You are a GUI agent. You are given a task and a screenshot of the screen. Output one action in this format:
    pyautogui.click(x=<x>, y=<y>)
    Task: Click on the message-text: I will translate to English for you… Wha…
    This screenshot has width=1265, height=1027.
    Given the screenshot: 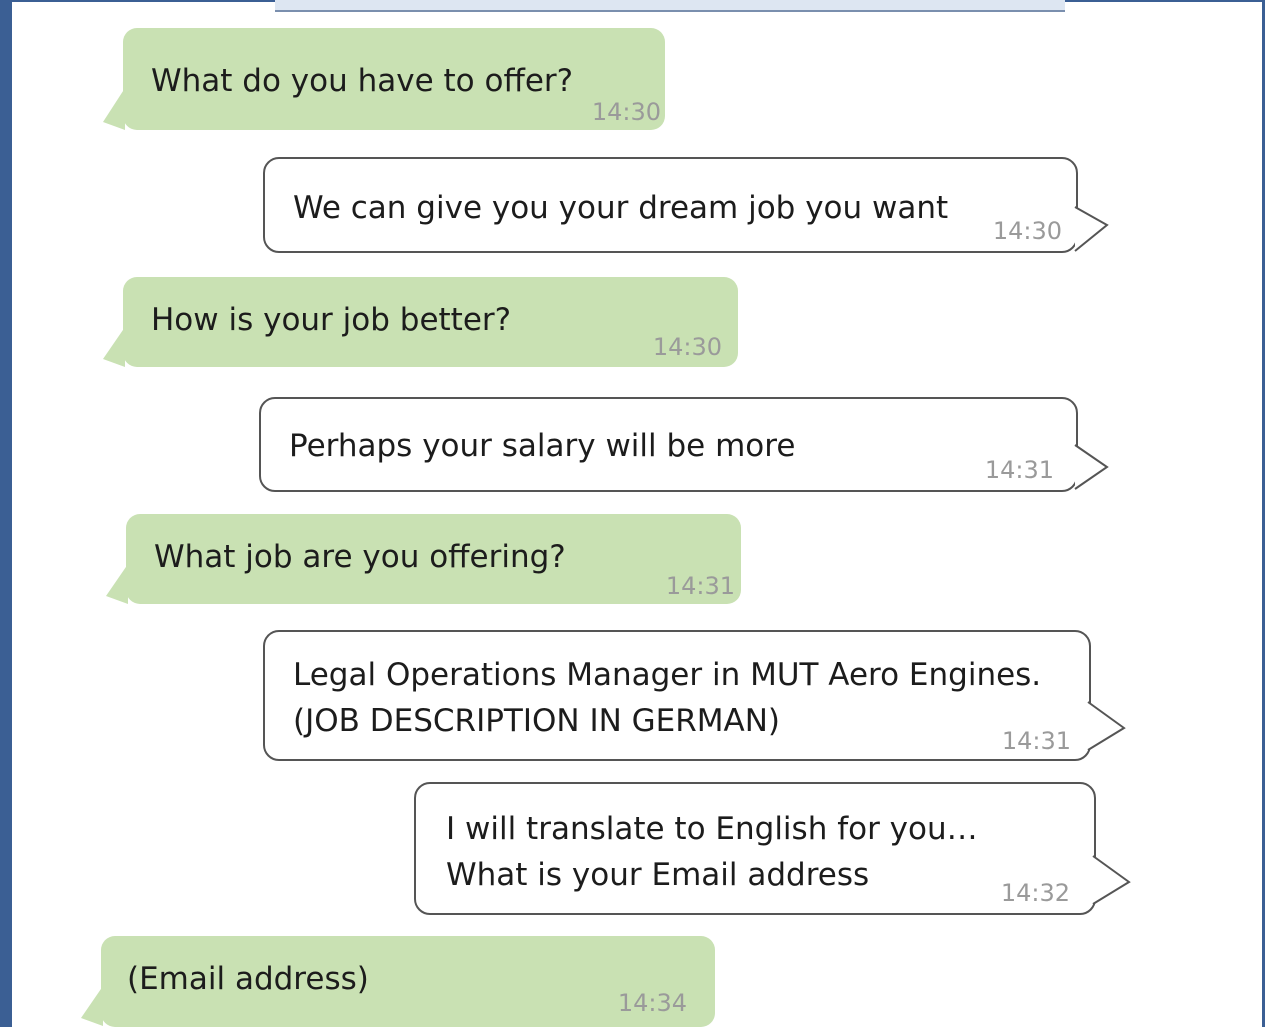 What is the action you would take?
    pyautogui.click(x=712, y=852)
    